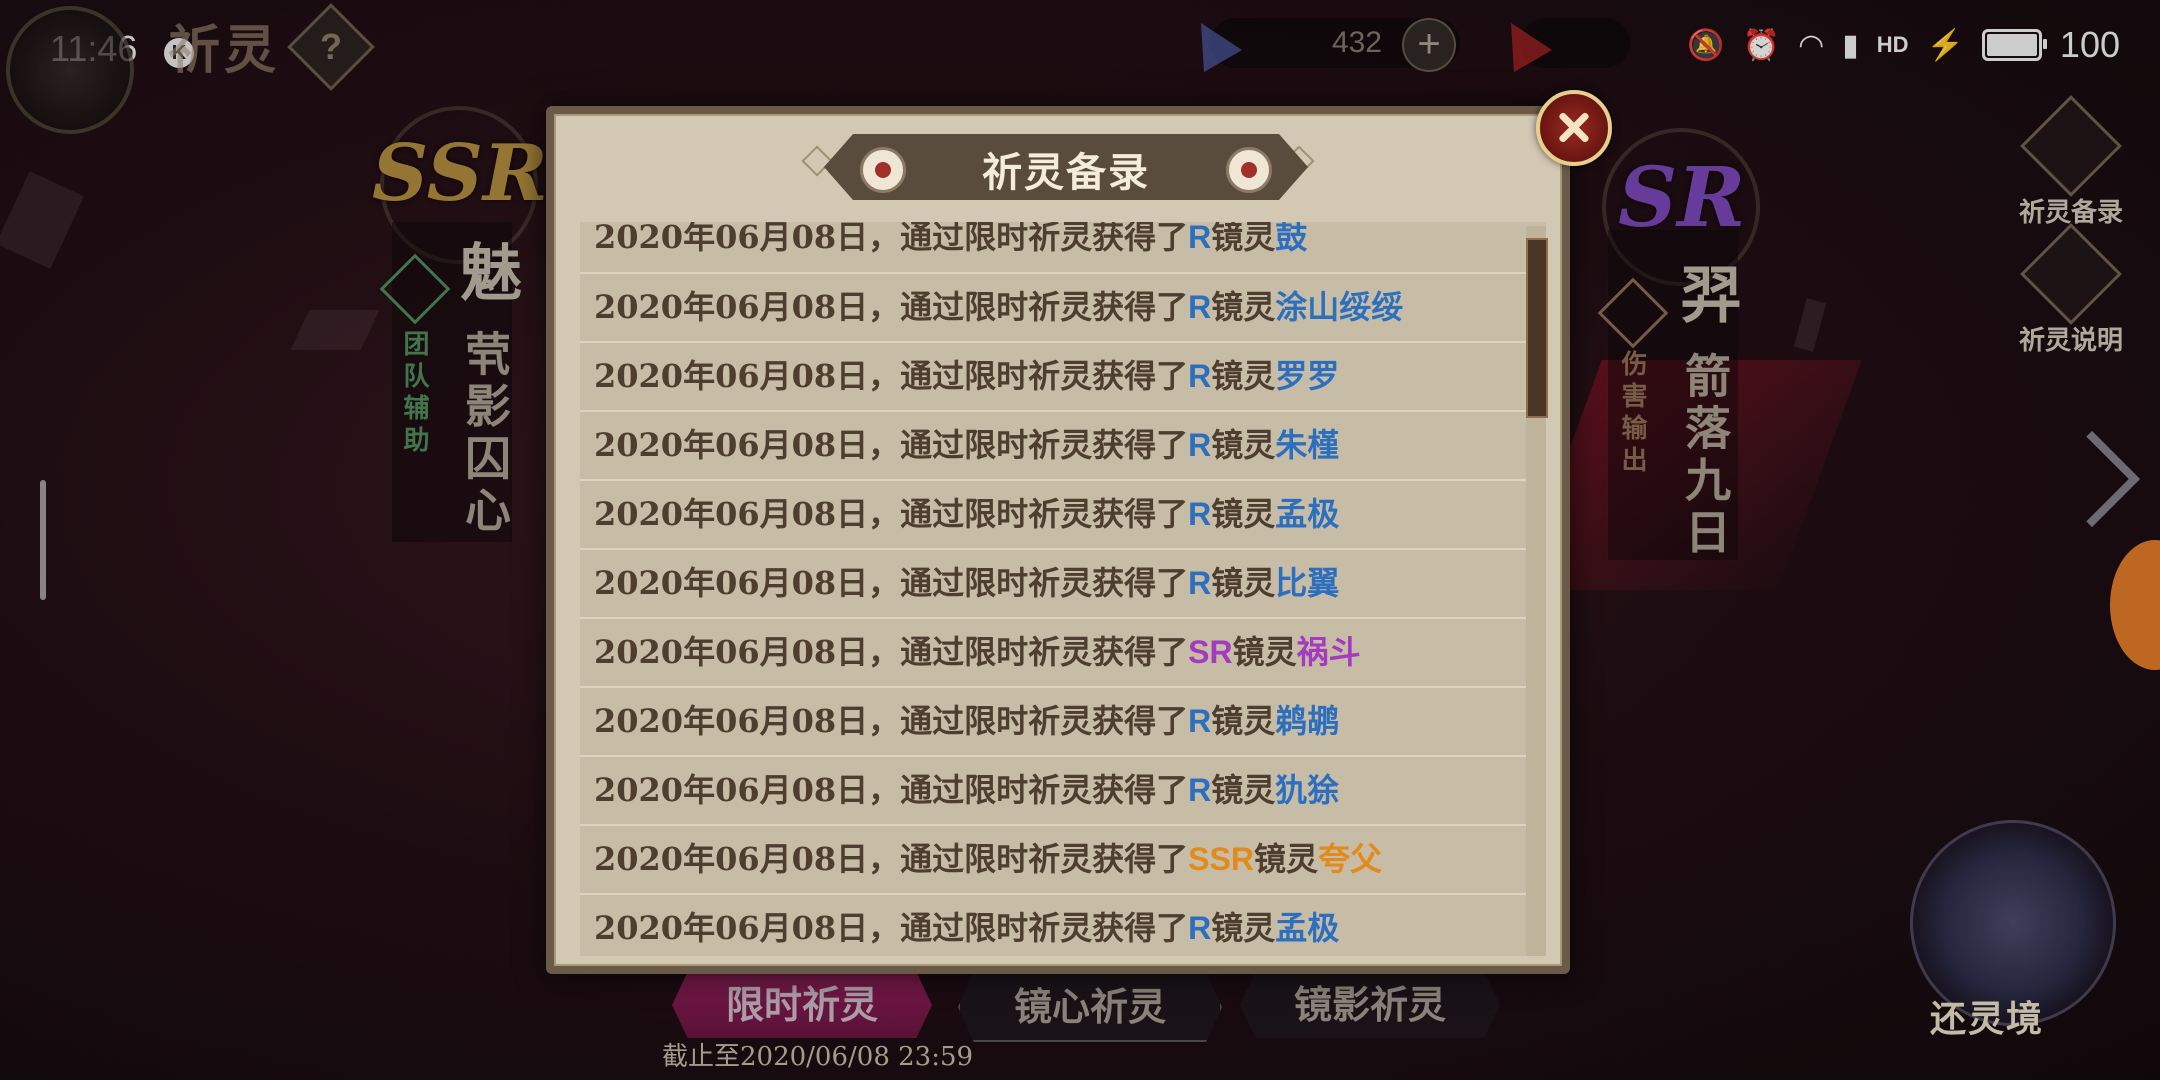  I want to click on header-ornament, so click(817, 161).